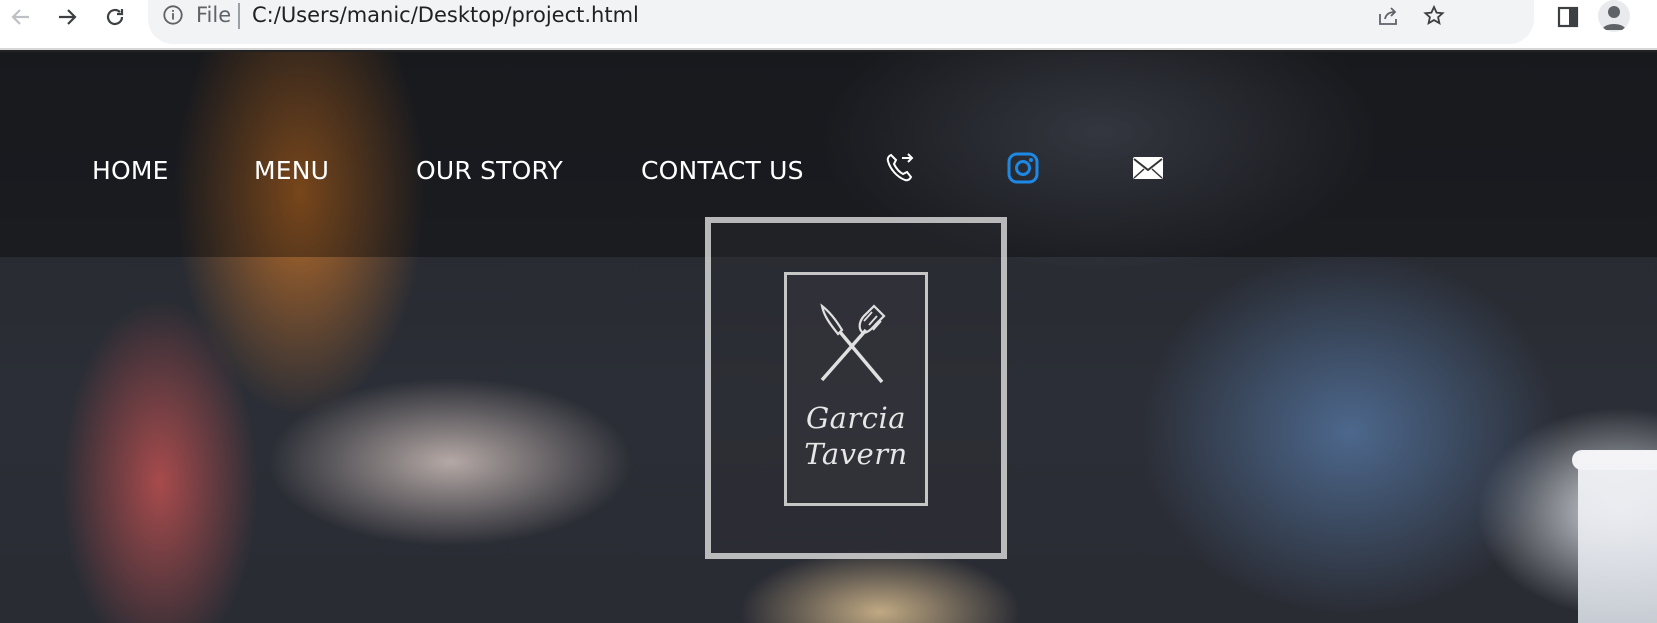  I want to click on cutlery-icon, so click(853, 343).